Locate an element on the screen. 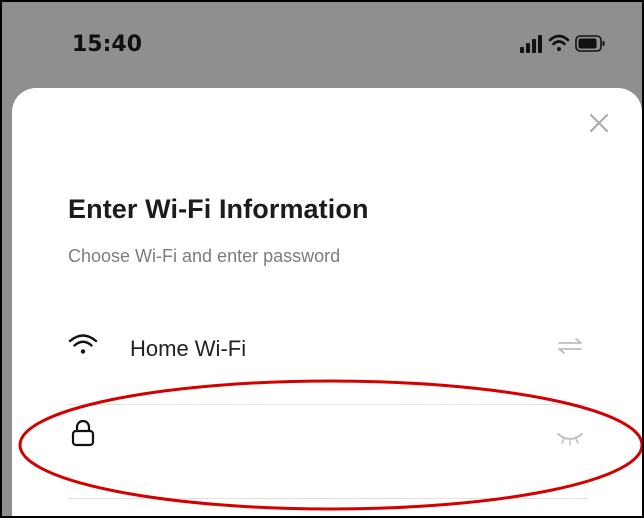 The height and width of the screenshot is (518, 644). lock-icon is located at coordinates (83, 433).